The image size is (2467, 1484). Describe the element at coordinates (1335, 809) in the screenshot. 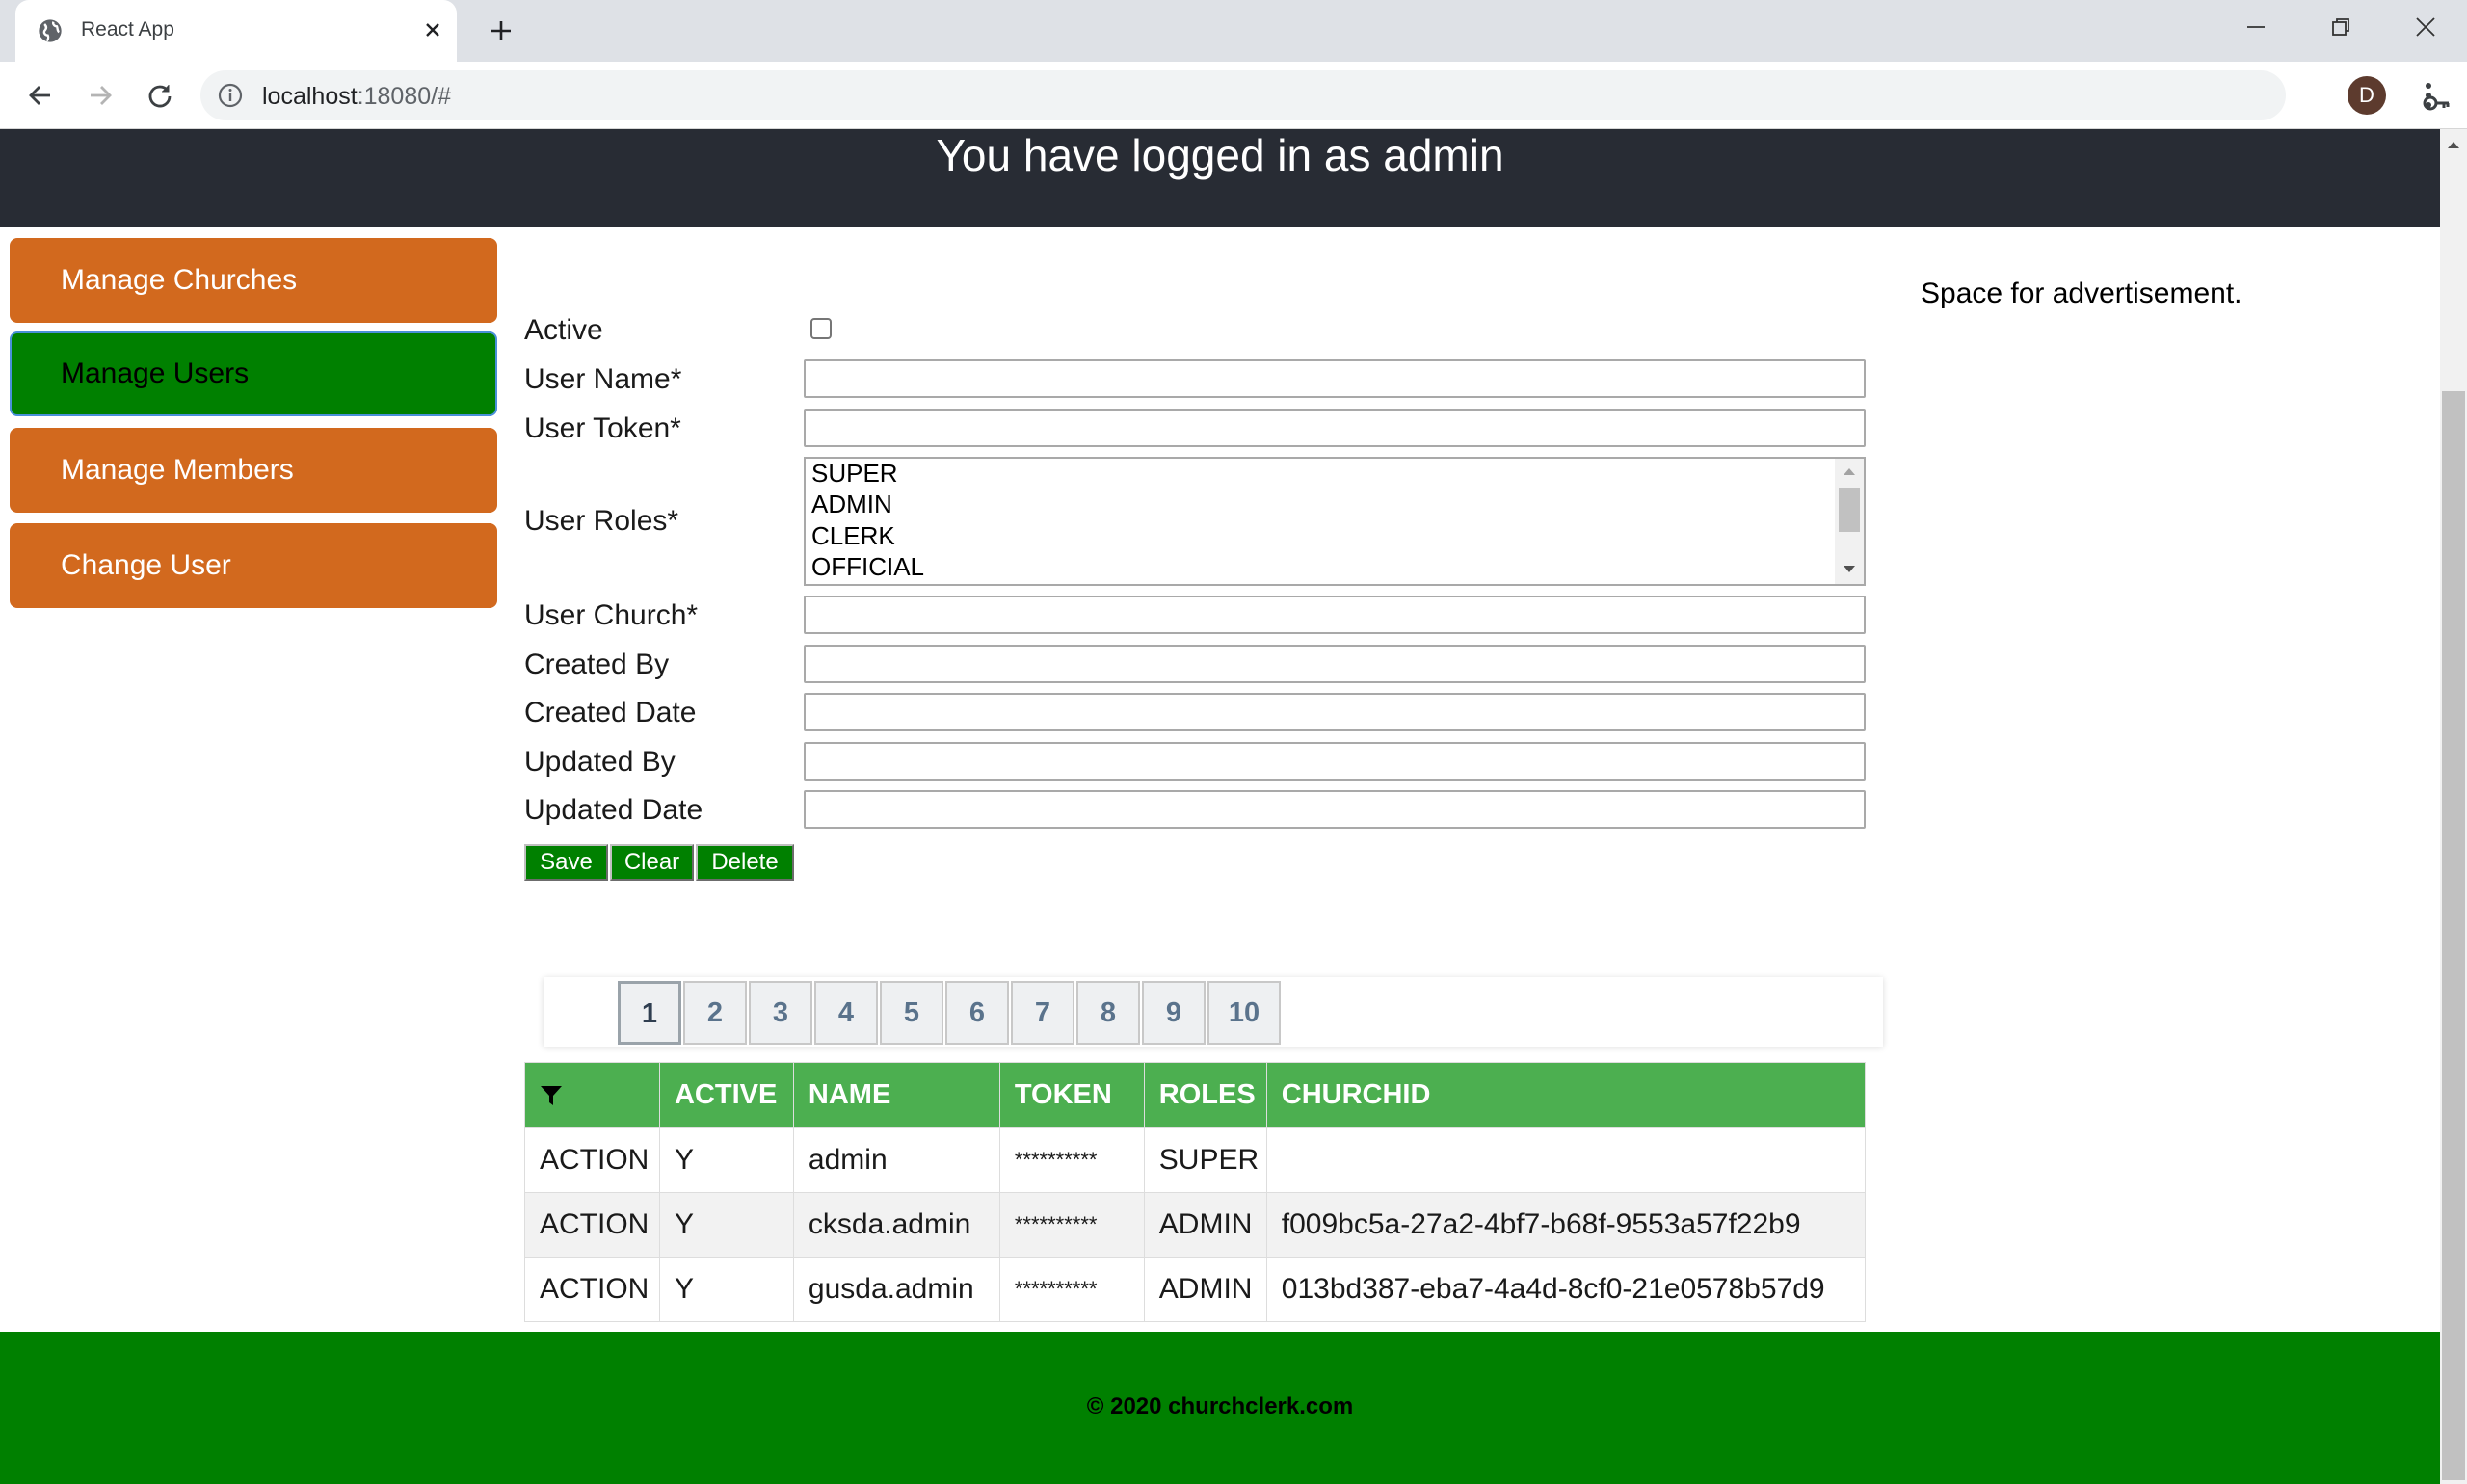

I see `updated-date-input` at that location.